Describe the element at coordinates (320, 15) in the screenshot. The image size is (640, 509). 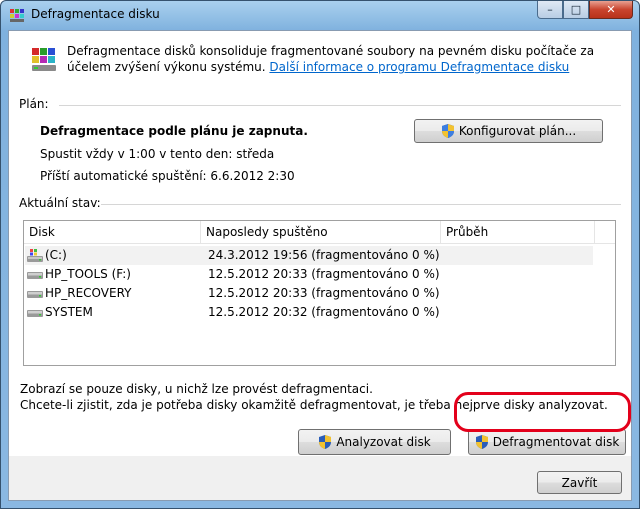
I see `title-bar: Defragmentace disku – □ ✕` at that location.